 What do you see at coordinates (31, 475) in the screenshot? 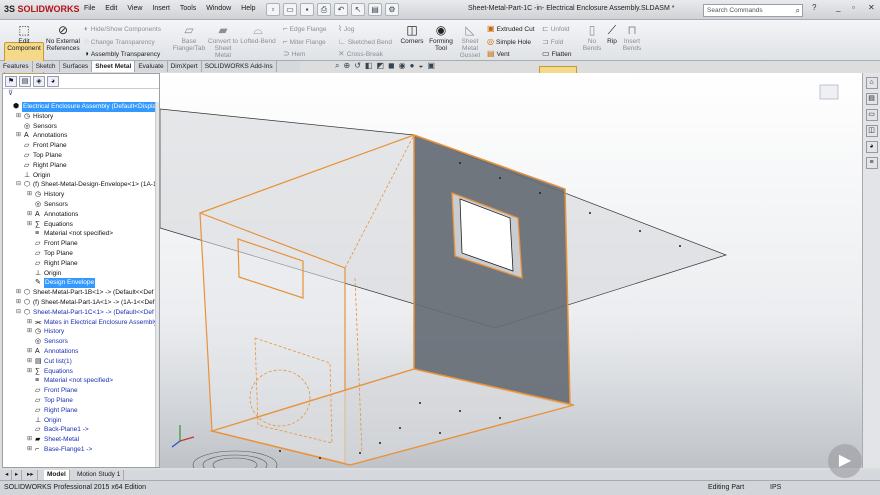
I see `scroll-right-end-arrow-icon: ▸▸` at bounding box center [31, 475].